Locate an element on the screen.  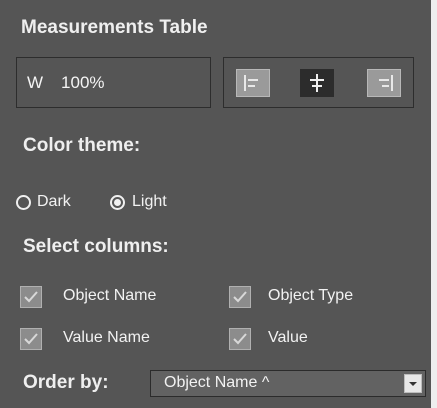
align-right-button is located at coordinates (384, 83).